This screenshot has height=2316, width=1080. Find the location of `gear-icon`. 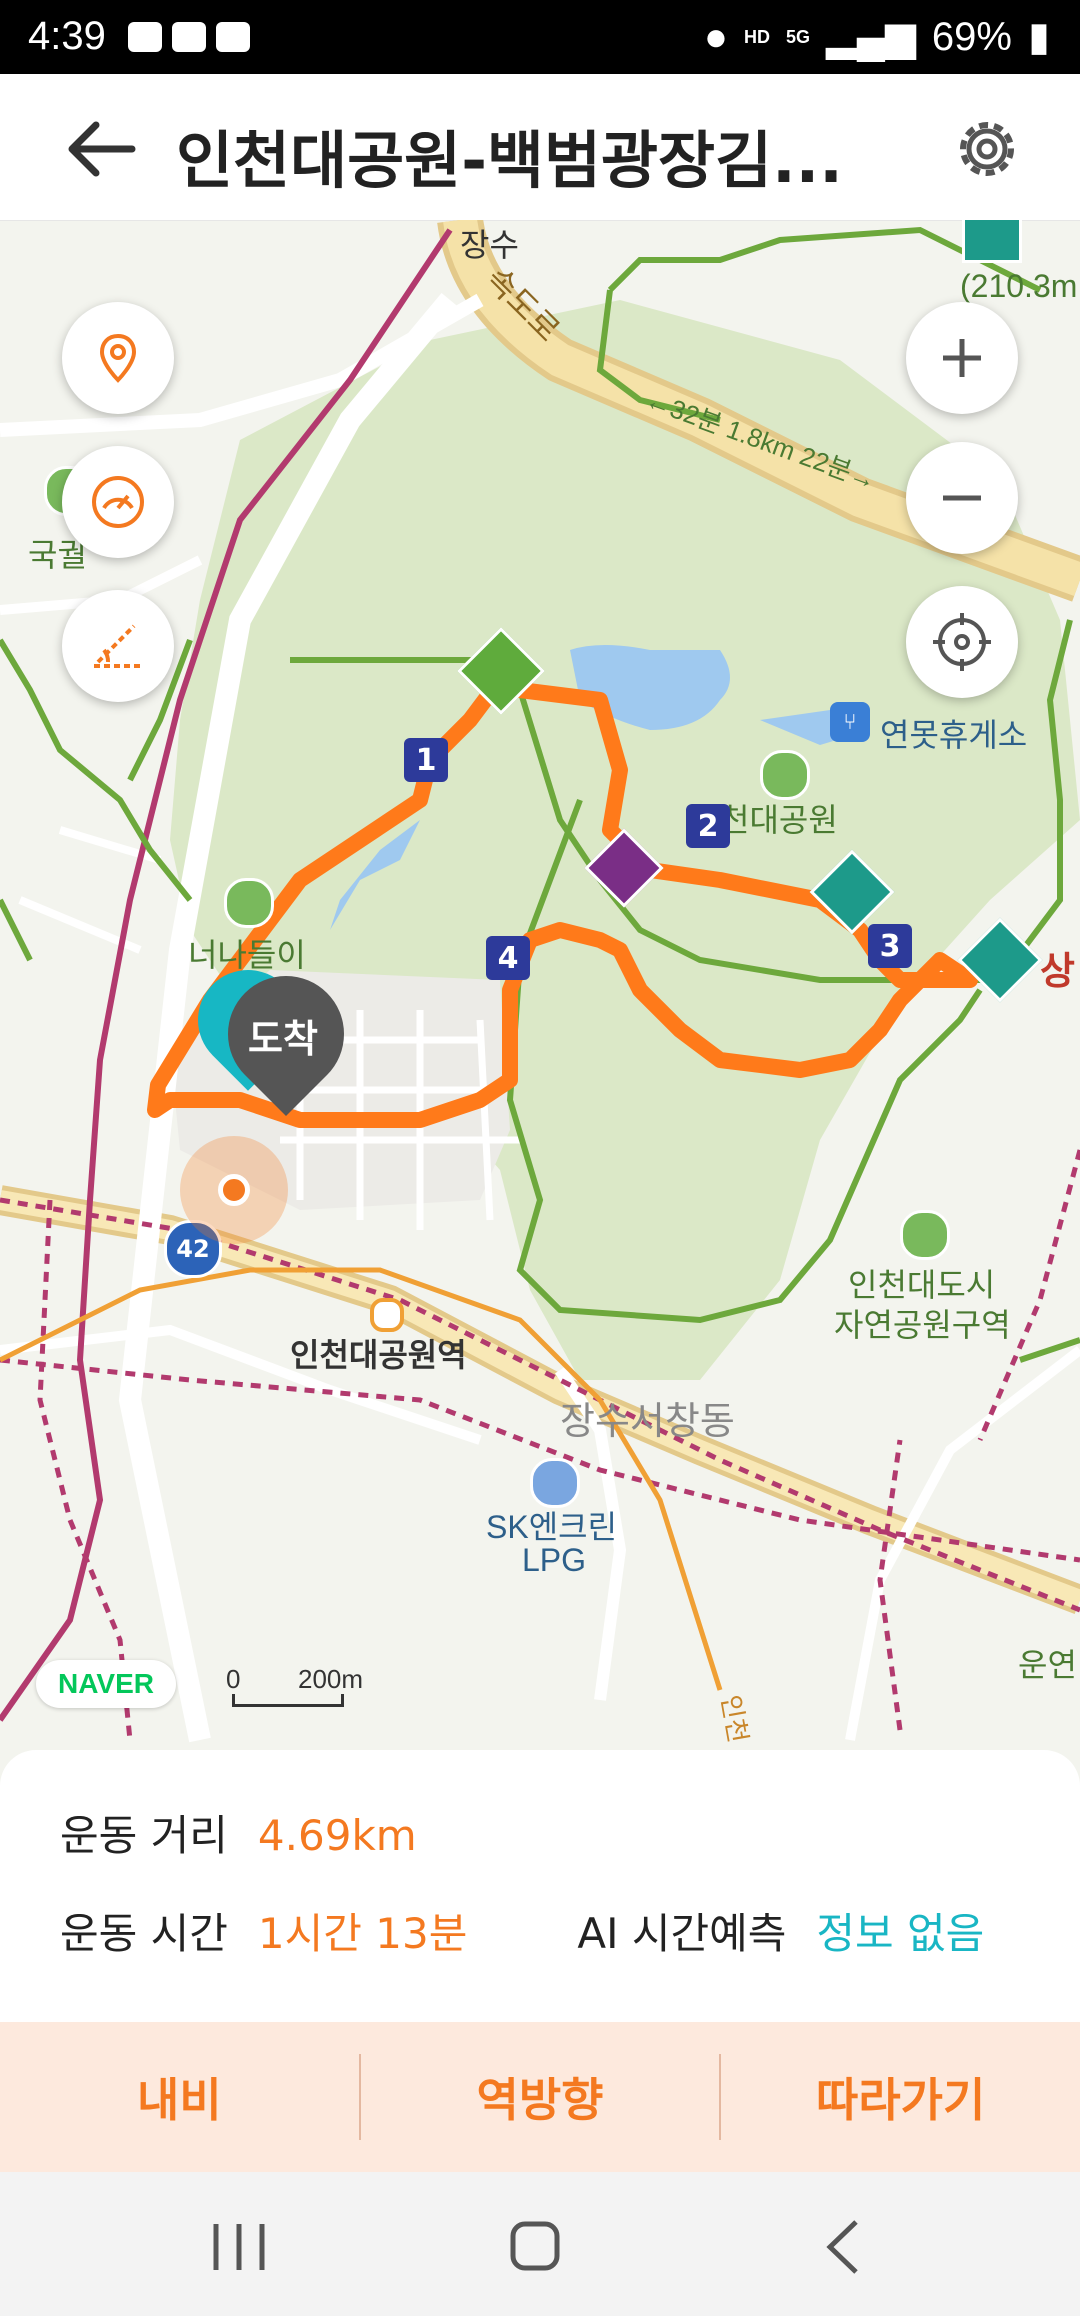

gear-icon is located at coordinates (987, 149).